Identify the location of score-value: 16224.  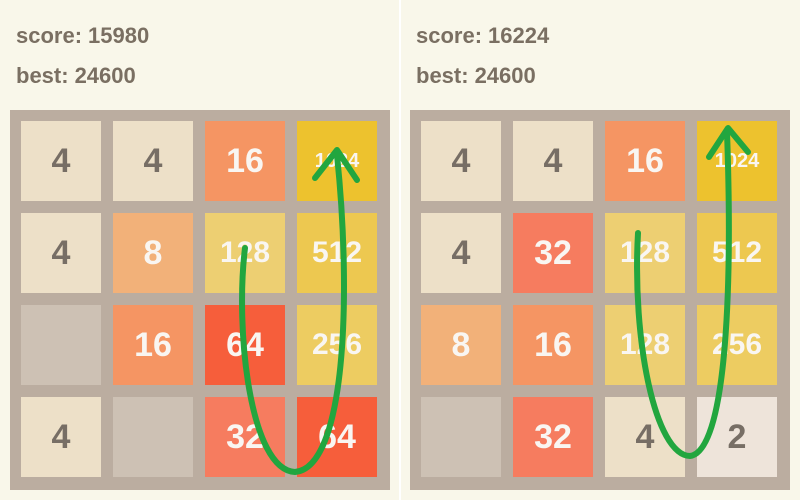
(519, 35).